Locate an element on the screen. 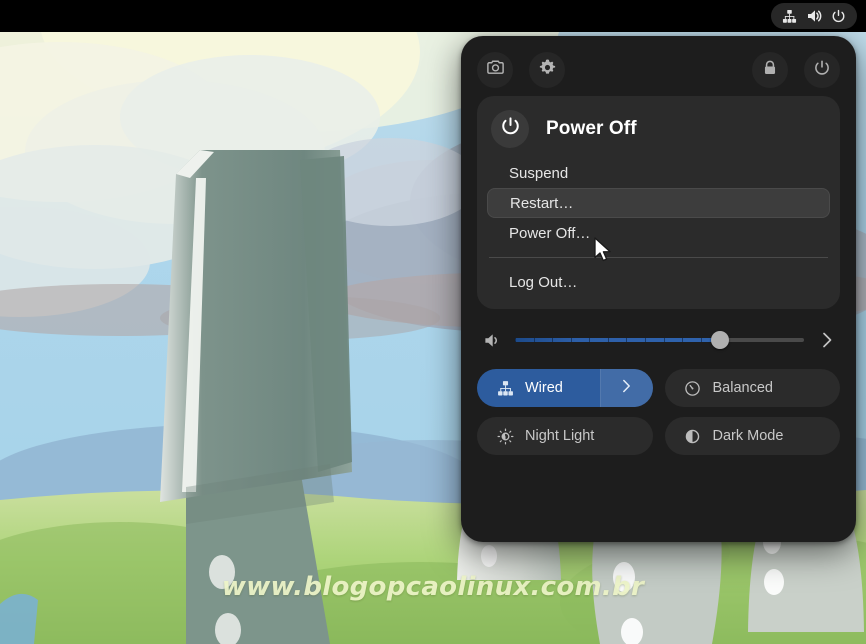 The image size is (866, 644). power-icon-circle is located at coordinates (510, 129).